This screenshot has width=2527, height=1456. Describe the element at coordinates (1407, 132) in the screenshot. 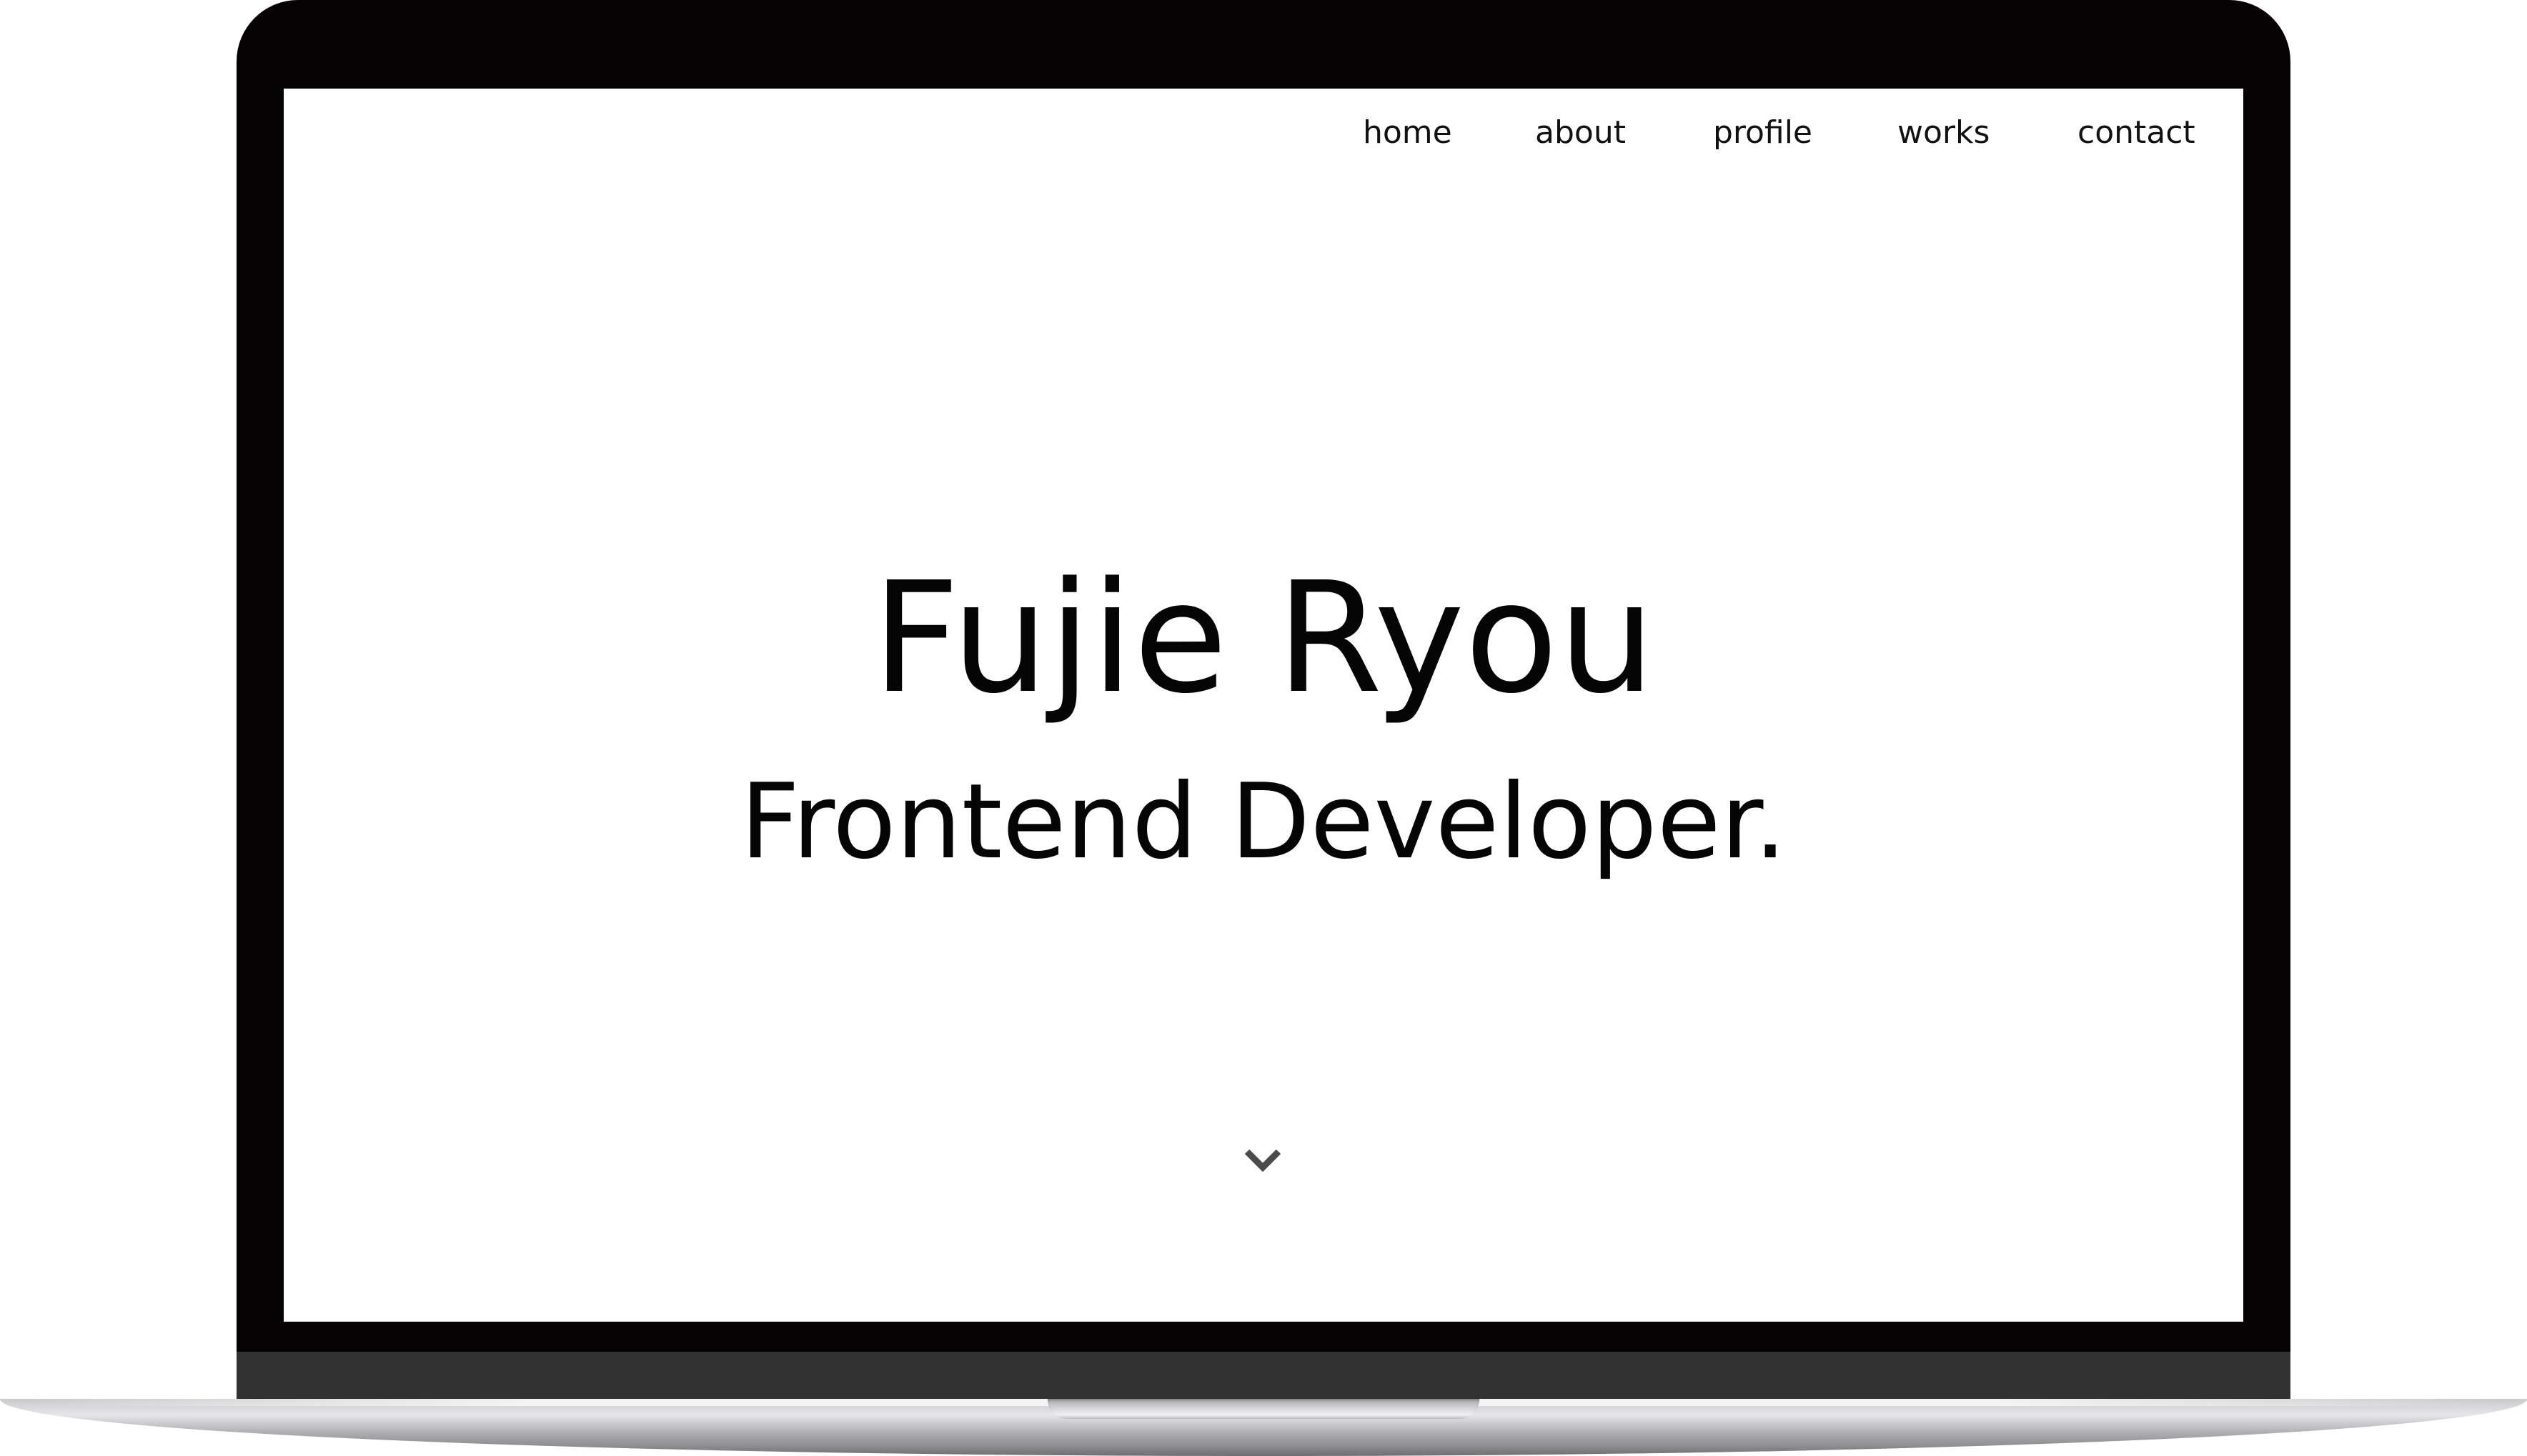

I see `nav-link-home: home` at that location.